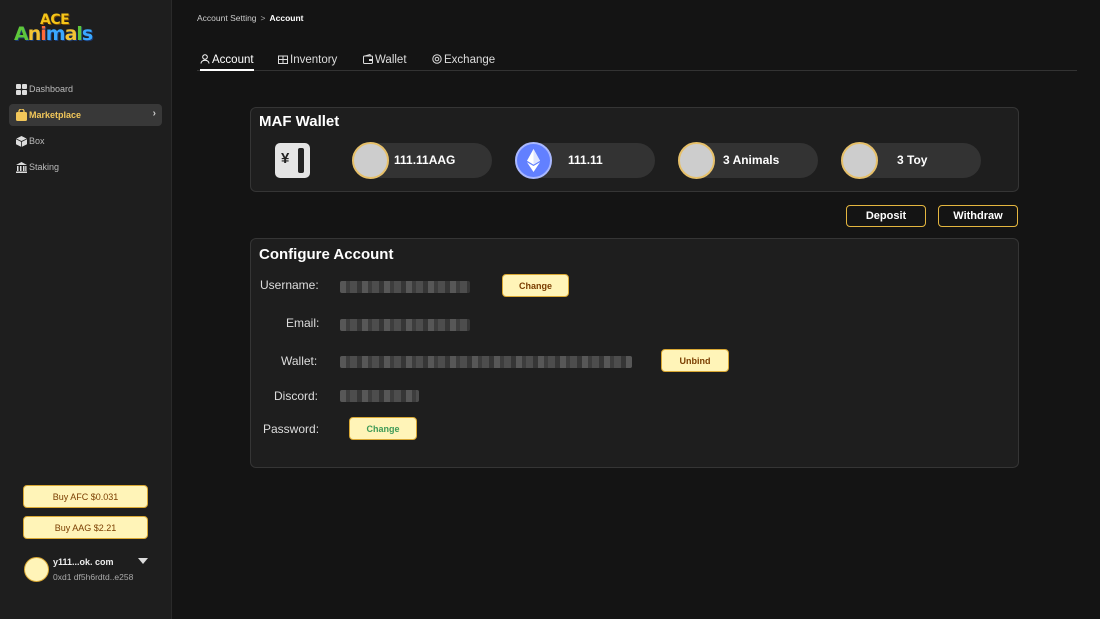 The height and width of the screenshot is (619, 1100). I want to click on breadcrumb-current: Account, so click(286, 18).